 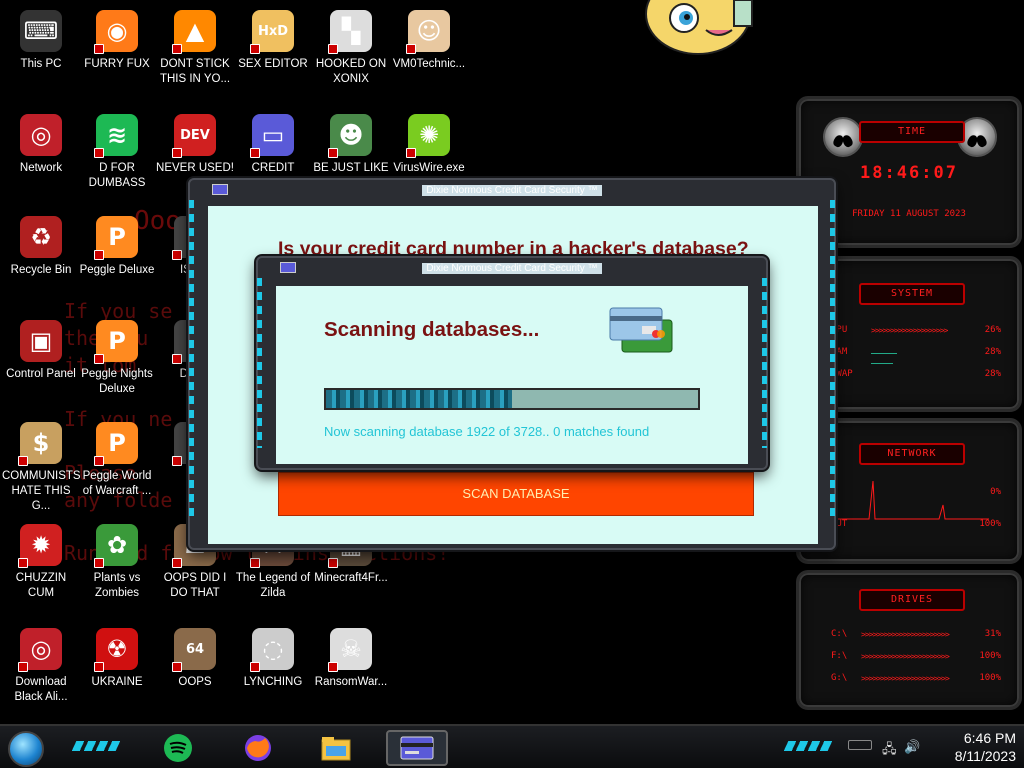 I want to click on desktop-icon: 64 OOPS, so click(x=195, y=658).